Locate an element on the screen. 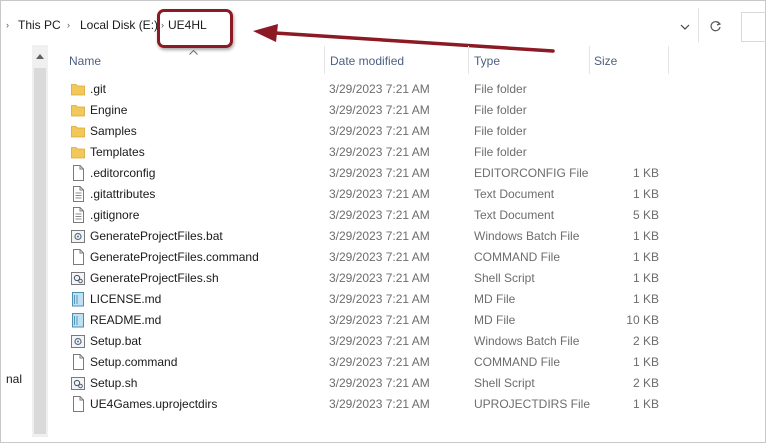 Image resolution: width=766 pixels, height=443 pixels. file-name: Samples is located at coordinates (113, 131).